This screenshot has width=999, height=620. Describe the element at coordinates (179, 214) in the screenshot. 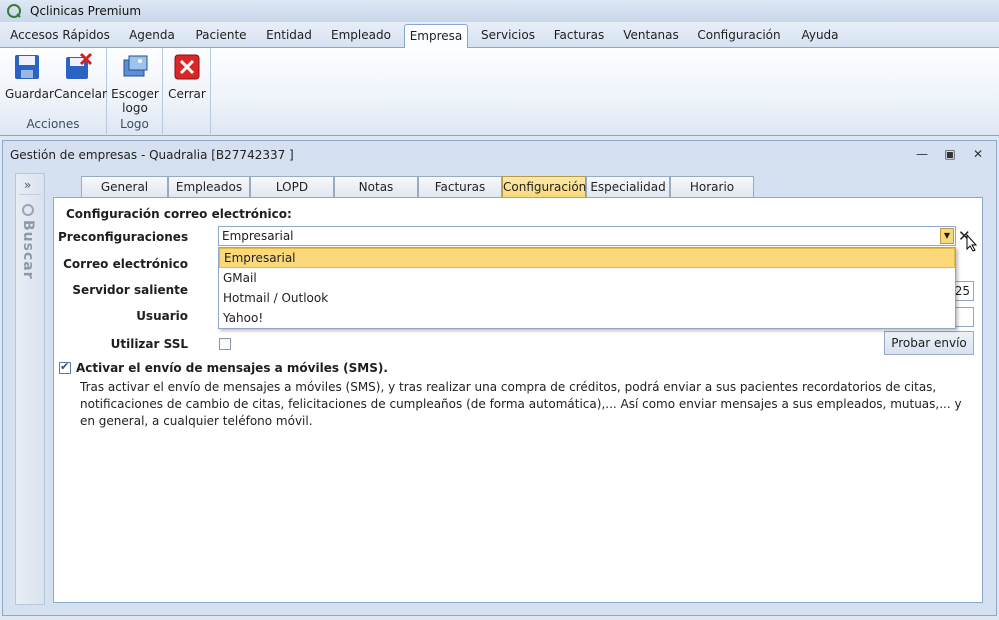

I see `section-title: Configuración correo electrónico:` at that location.